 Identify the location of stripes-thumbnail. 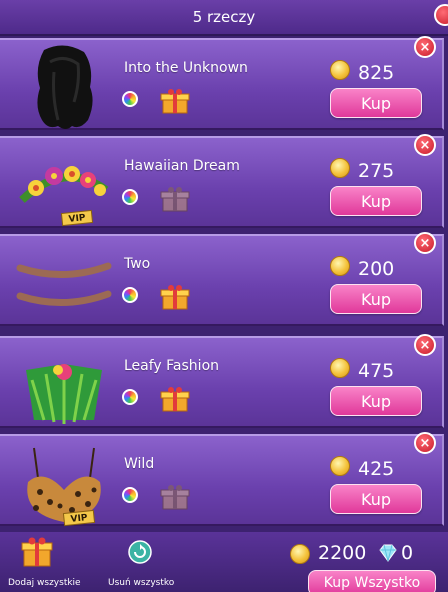
(64, 284).